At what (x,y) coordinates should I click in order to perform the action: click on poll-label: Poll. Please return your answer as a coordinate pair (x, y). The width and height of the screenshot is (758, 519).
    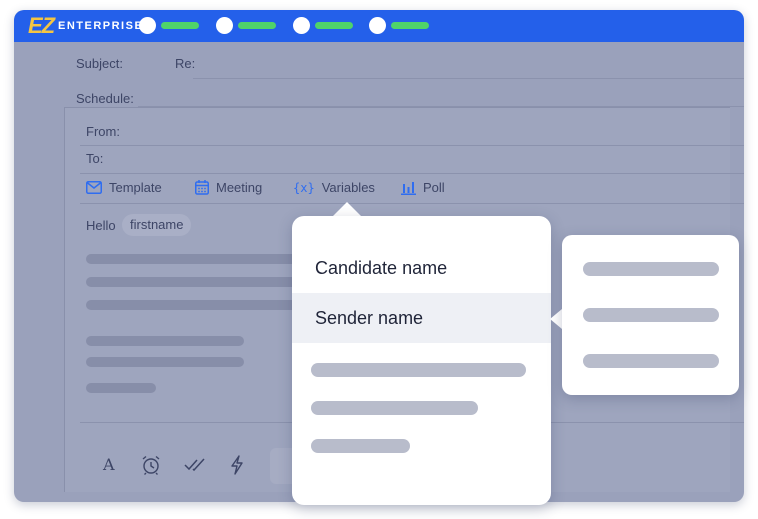
    Looking at the image, I should click on (434, 187).